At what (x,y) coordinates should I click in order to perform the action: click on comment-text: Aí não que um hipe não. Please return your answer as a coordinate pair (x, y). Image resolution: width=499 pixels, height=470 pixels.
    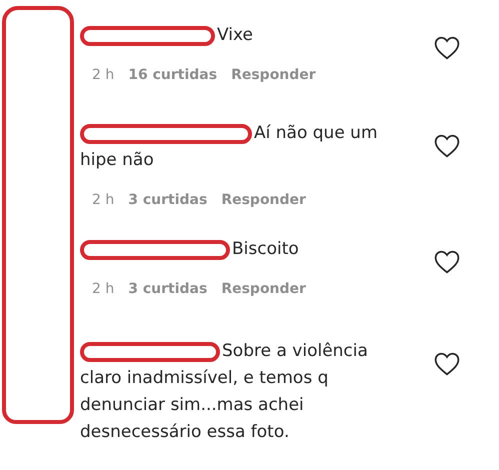
    Looking at the image, I should click on (229, 147).